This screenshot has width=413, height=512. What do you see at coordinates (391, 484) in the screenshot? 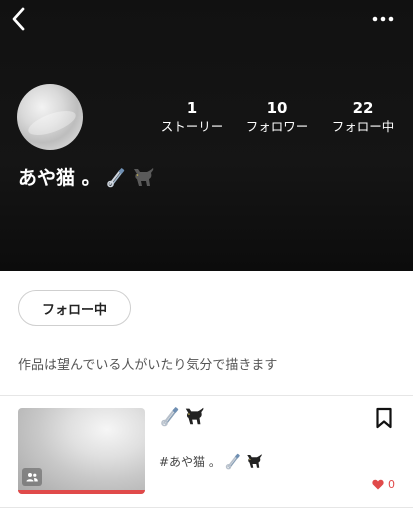
I see `likes-count: 0` at bounding box center [391, 484].